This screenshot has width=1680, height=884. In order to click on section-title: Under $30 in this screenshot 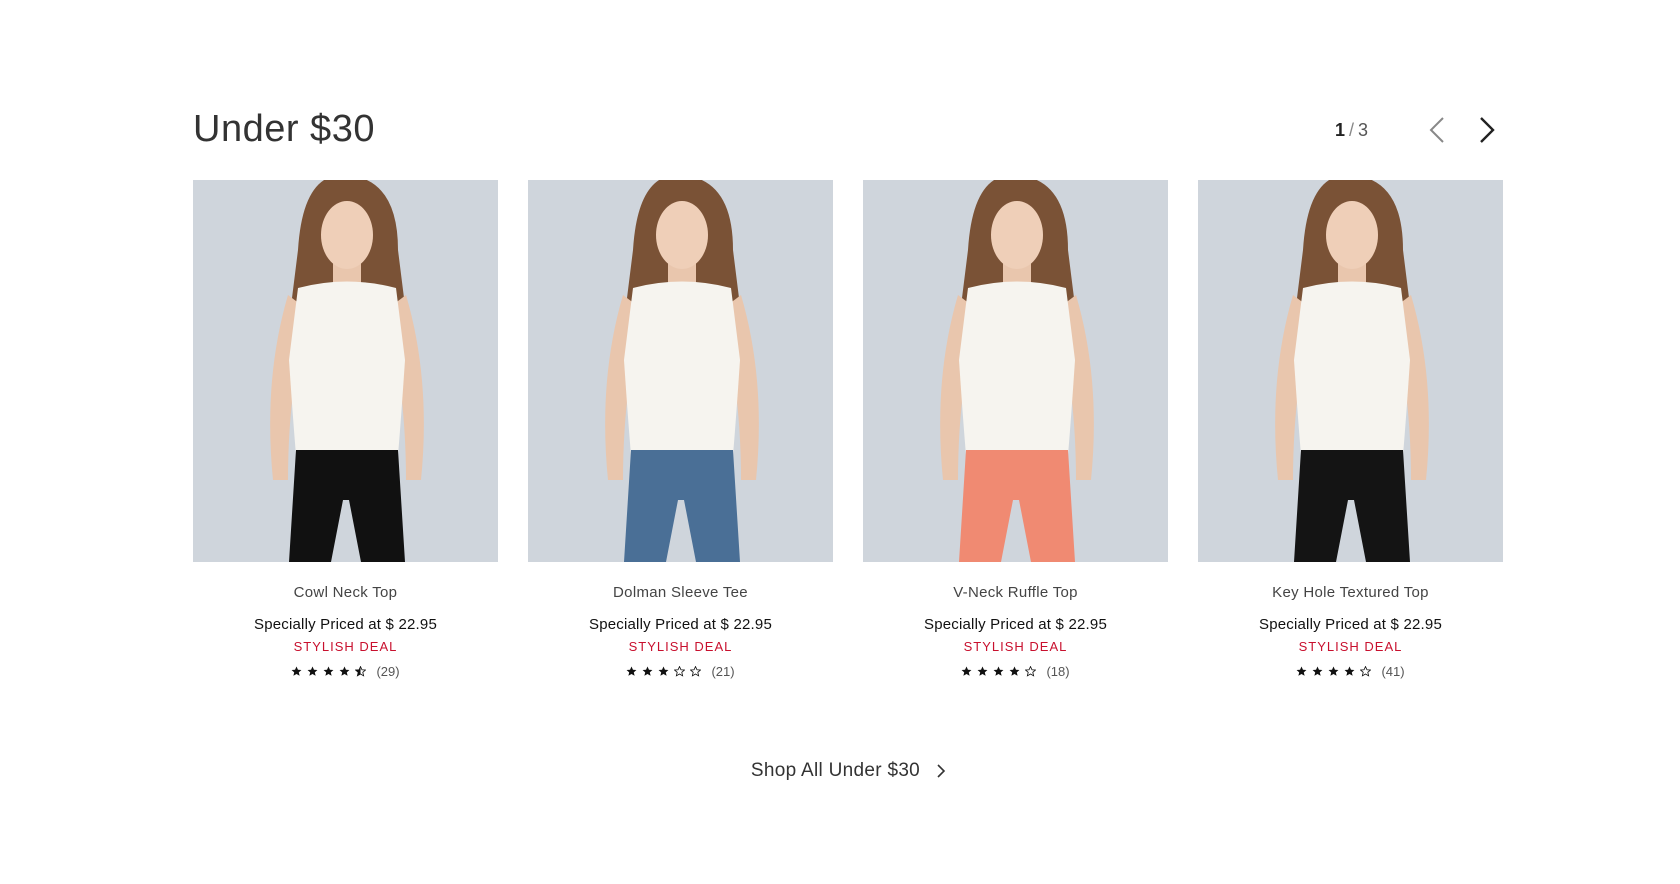, I will do `click(284, 129)`.